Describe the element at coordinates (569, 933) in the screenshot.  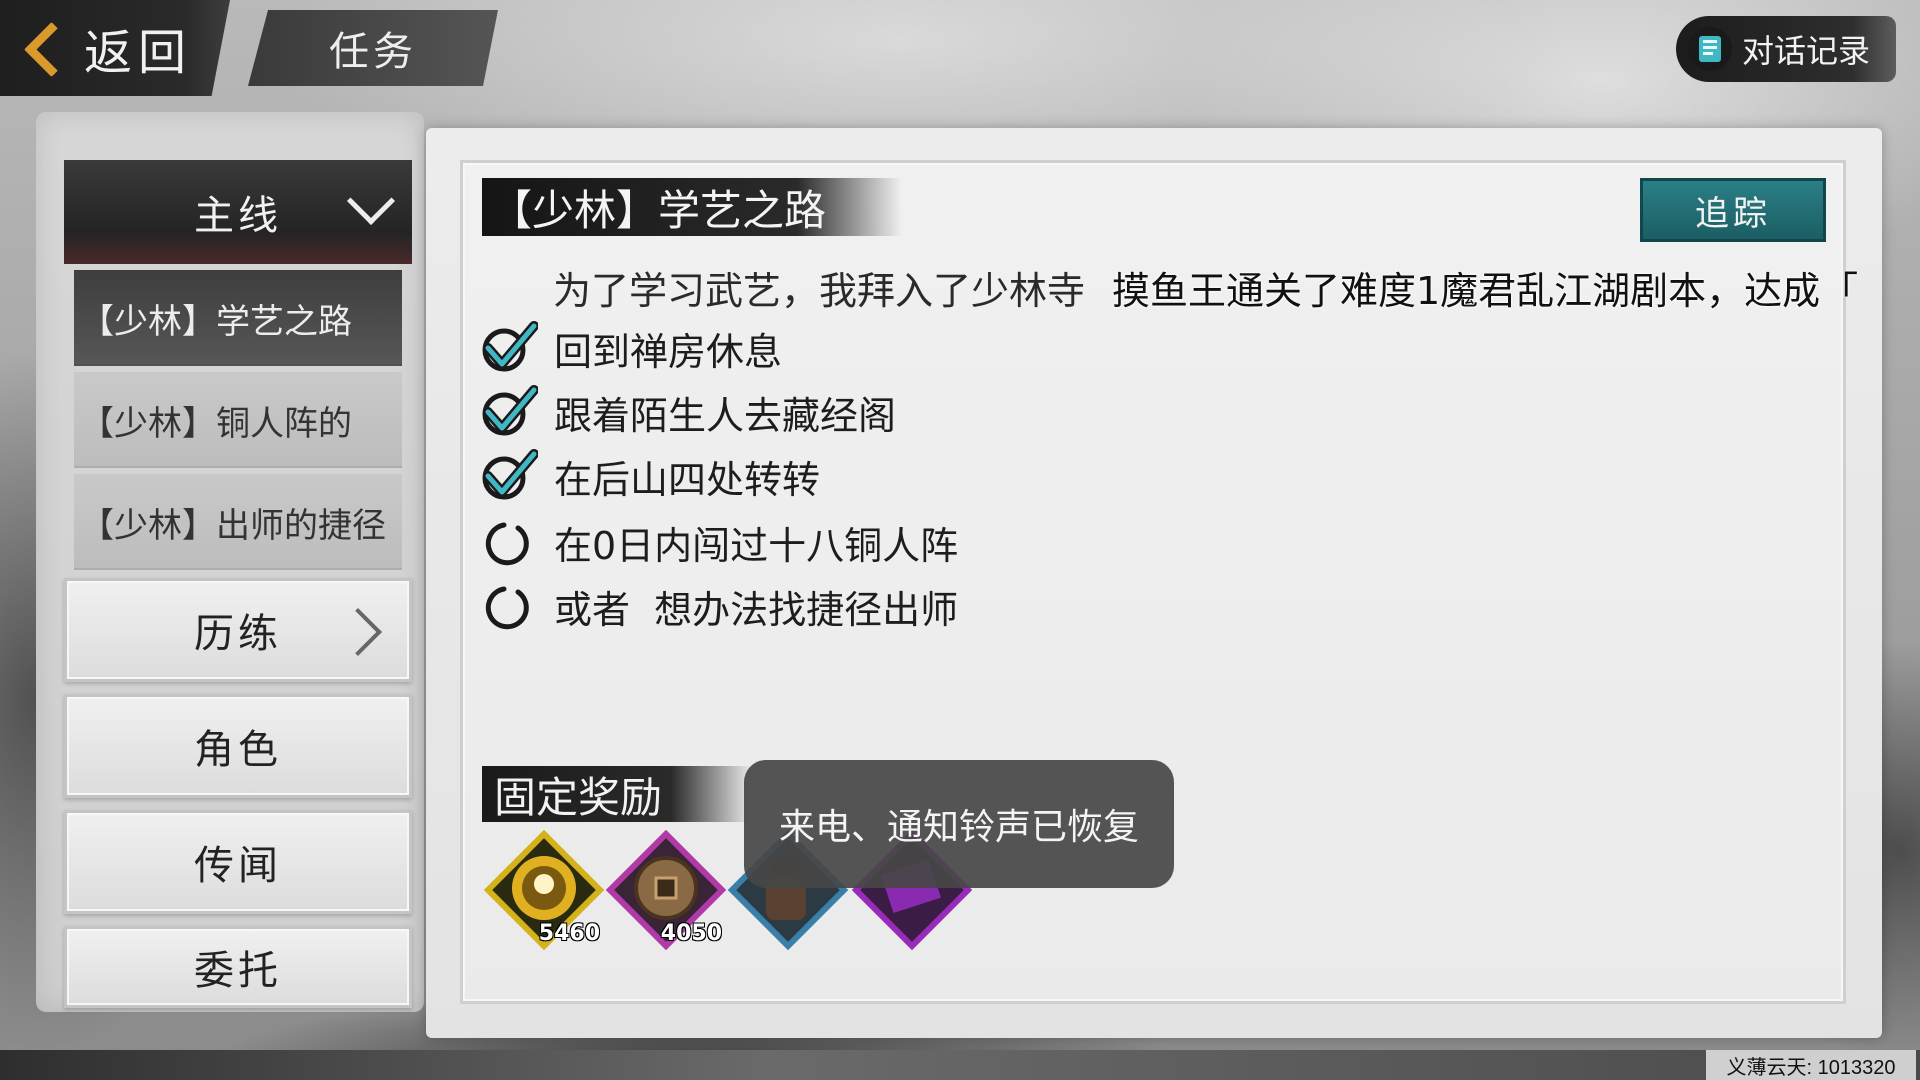
I see `reward-count: 5460` at that location.